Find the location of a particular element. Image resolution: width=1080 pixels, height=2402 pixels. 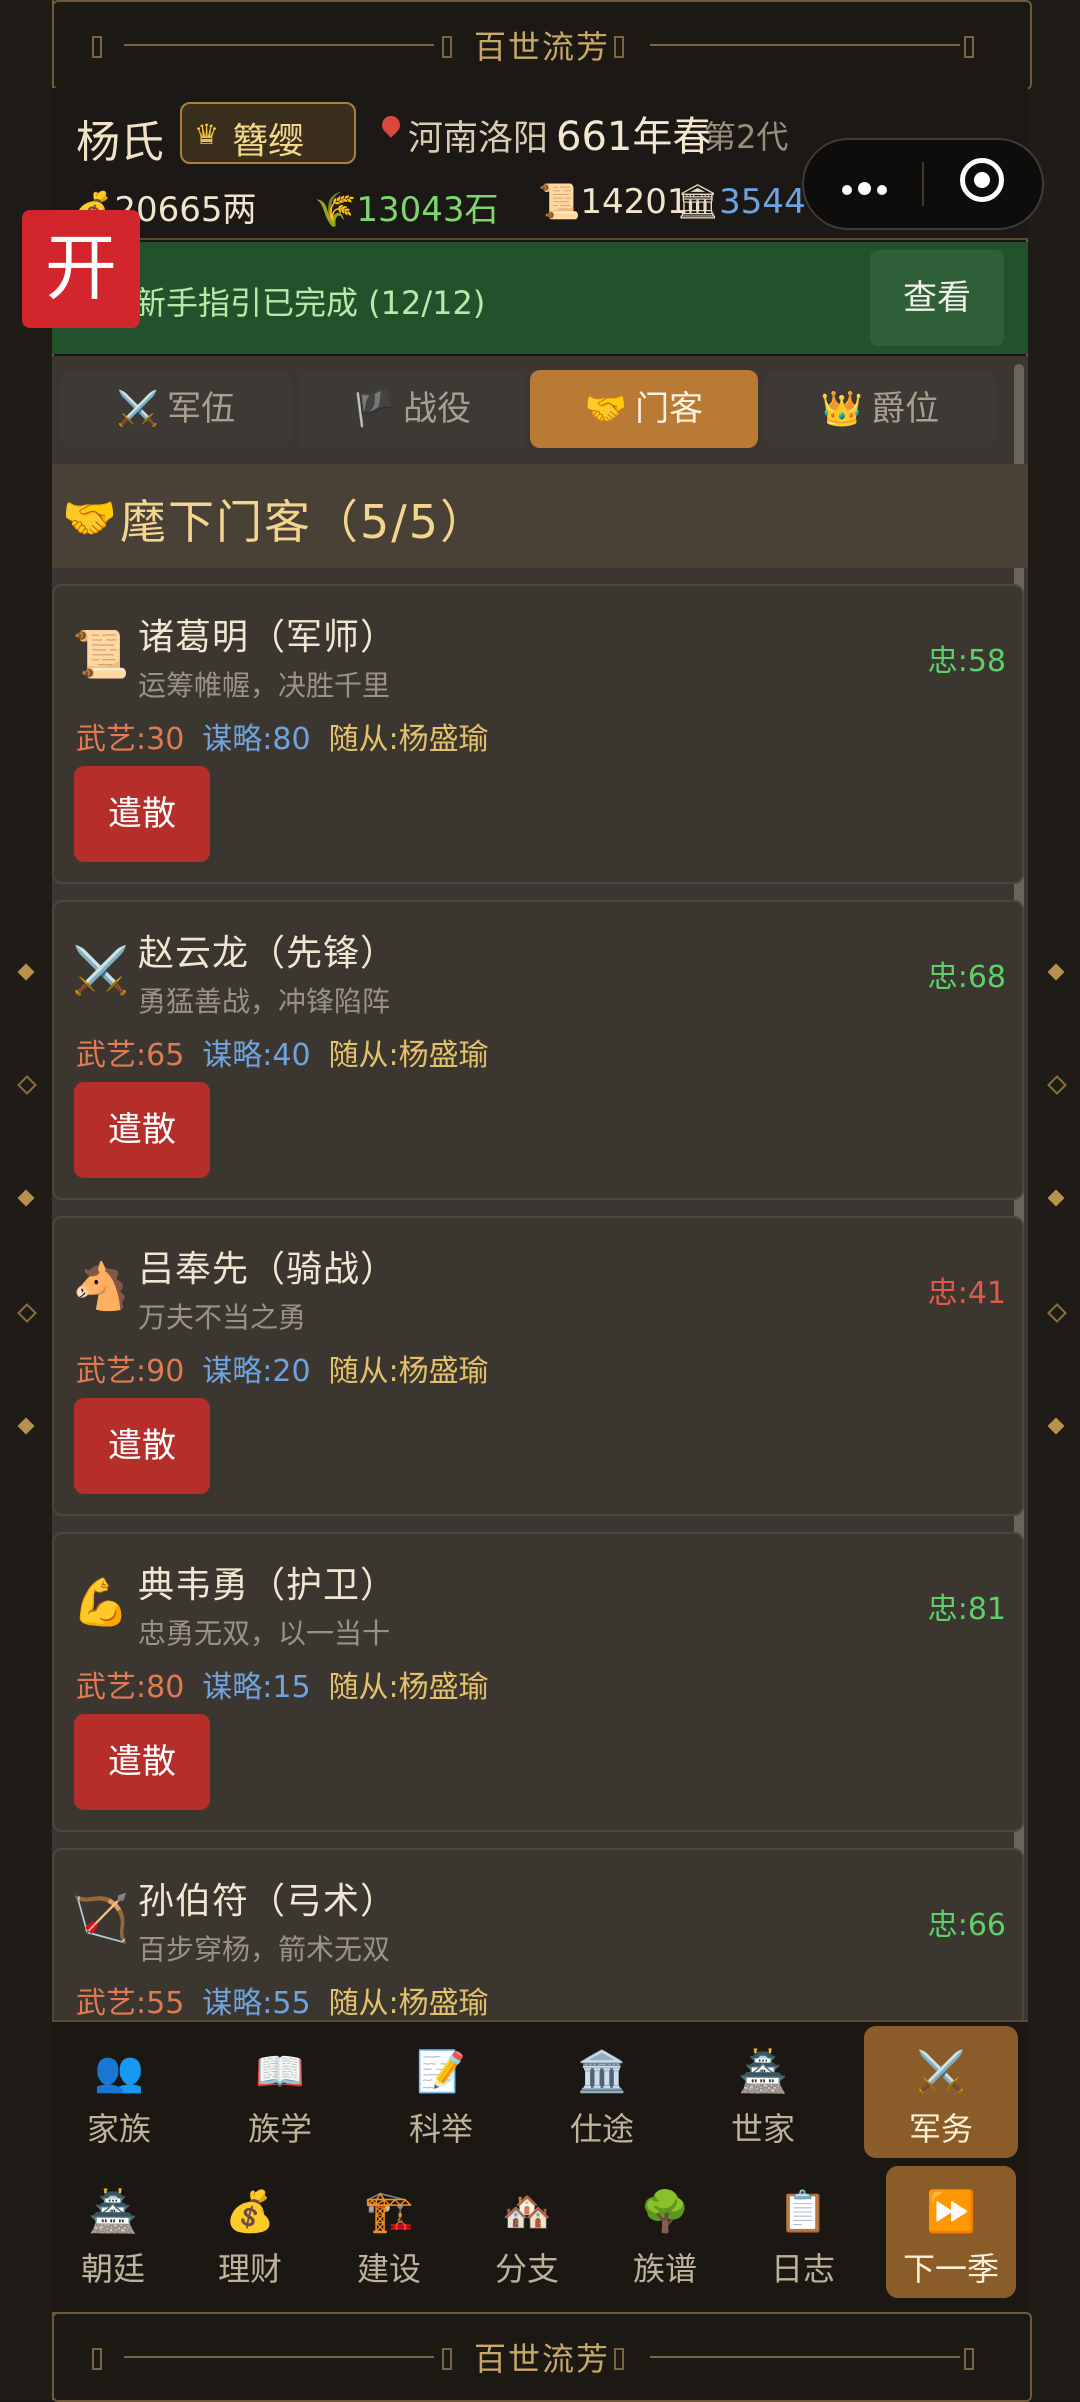

crown-icon: ♛ is located at coordinates (207, 134).